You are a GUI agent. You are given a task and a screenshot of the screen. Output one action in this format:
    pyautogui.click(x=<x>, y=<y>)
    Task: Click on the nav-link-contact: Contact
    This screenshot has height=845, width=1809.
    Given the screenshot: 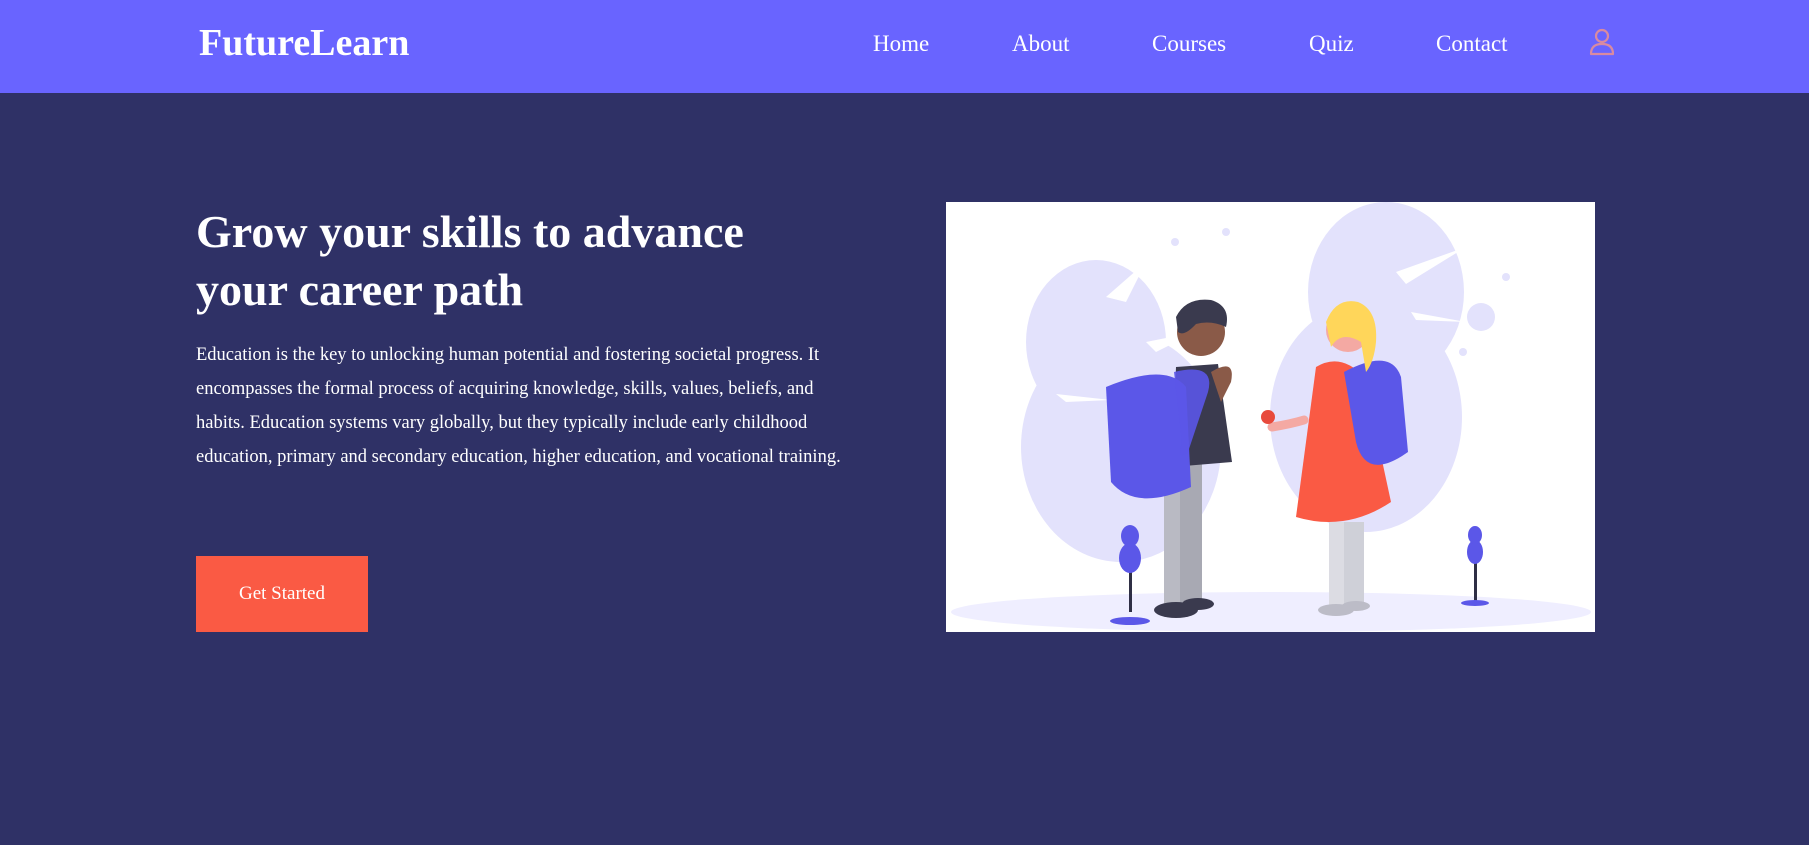 What is the action you would take?
    pyautogui.click(x=1472, y=44)
    